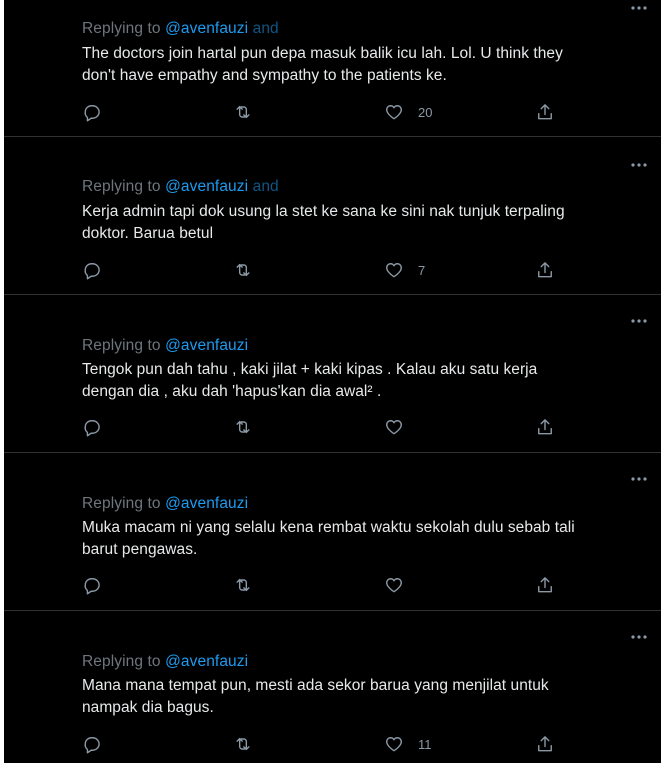  Describe the element at coordinates (422, 270) in the screenshot. I see `like-count: 7` at that location.